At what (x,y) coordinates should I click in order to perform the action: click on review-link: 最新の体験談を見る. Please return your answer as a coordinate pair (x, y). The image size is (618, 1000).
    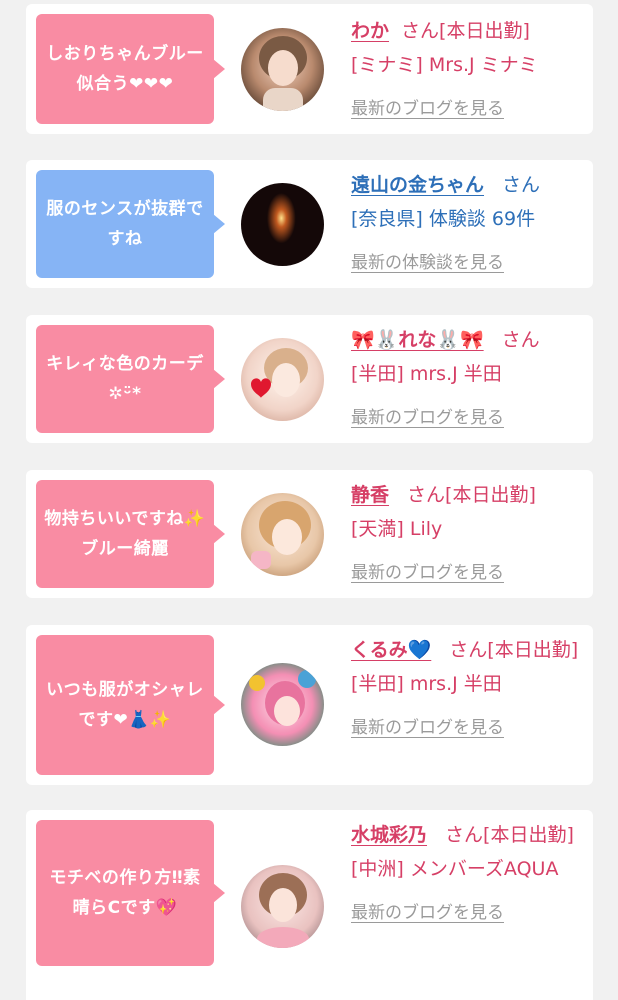
    Looking at the image, I should click on (427, 263).